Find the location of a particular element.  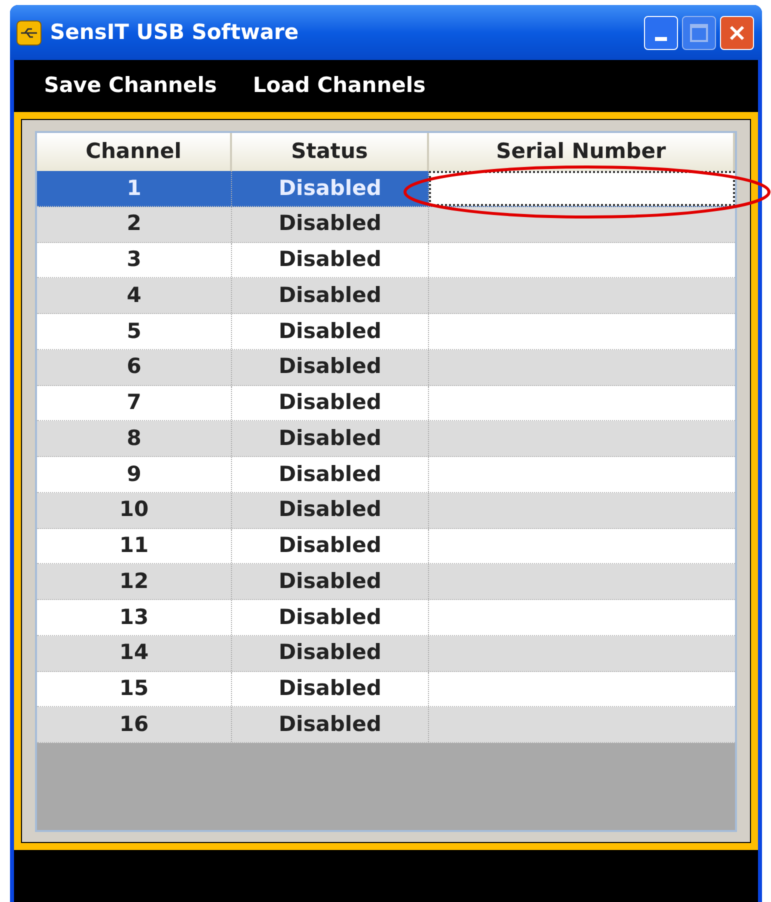

table-row: 3 Disabled is located at coordinates (386, 260).